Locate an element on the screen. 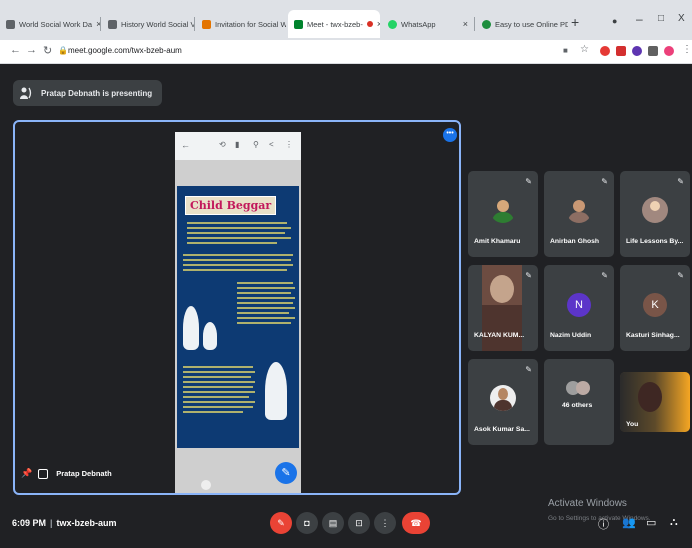 This screenshot has width=692, height=548. person-presenting-icon is located at coordinates (26, 93).